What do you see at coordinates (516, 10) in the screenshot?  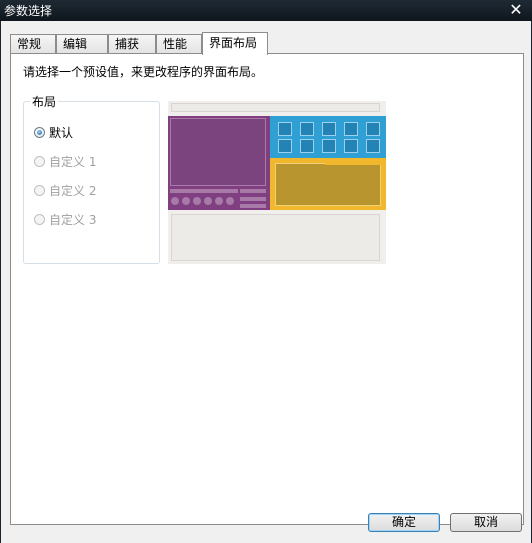 I see `close-icon: ✕` at bounding box center [516, 10].